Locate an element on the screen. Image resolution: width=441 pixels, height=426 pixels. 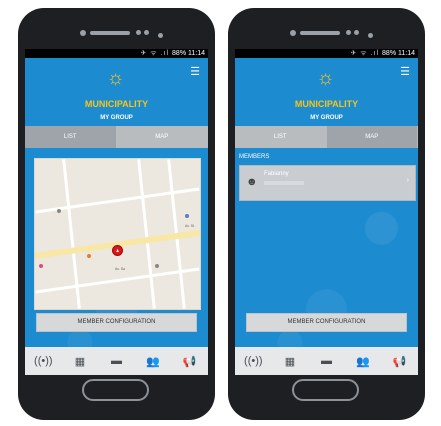
chevron-right-icon: › is located at coordinates (407, 180).